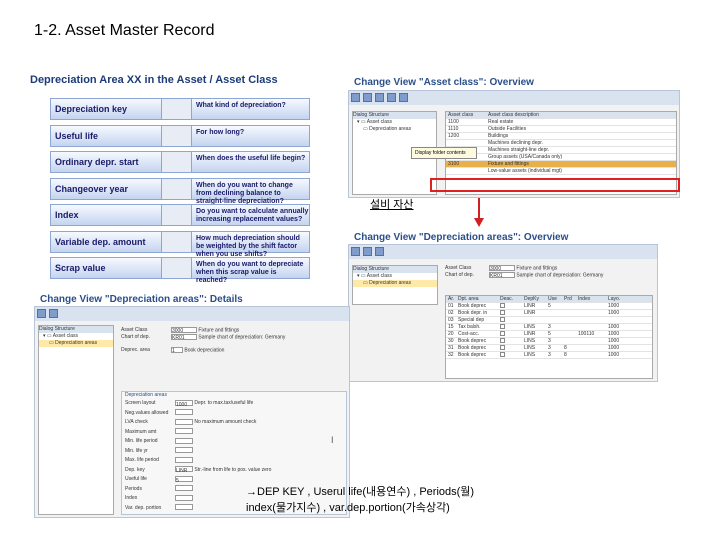  I want to click on table-row: 30 Book deprec LINS 3 1000, so click(549, 341).